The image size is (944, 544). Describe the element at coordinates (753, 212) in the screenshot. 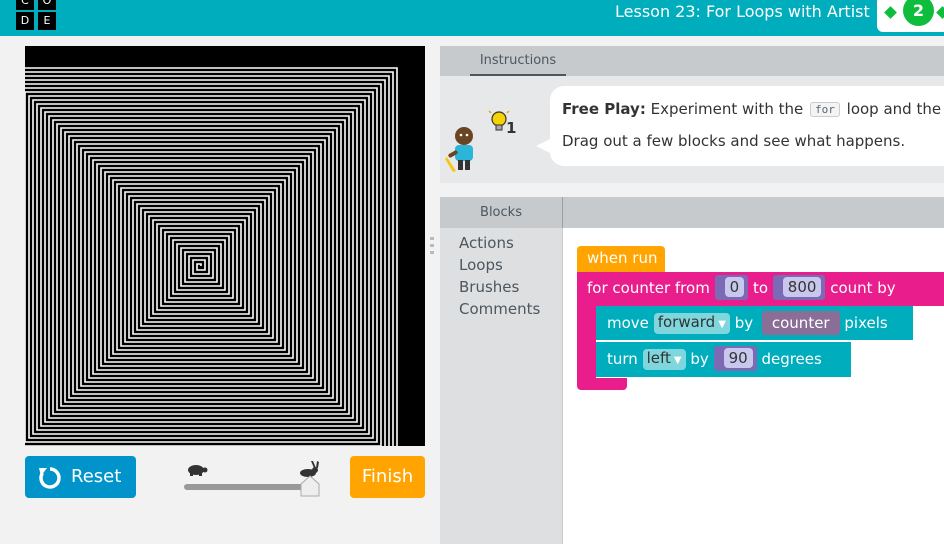

I see `workspace-header` at that location.